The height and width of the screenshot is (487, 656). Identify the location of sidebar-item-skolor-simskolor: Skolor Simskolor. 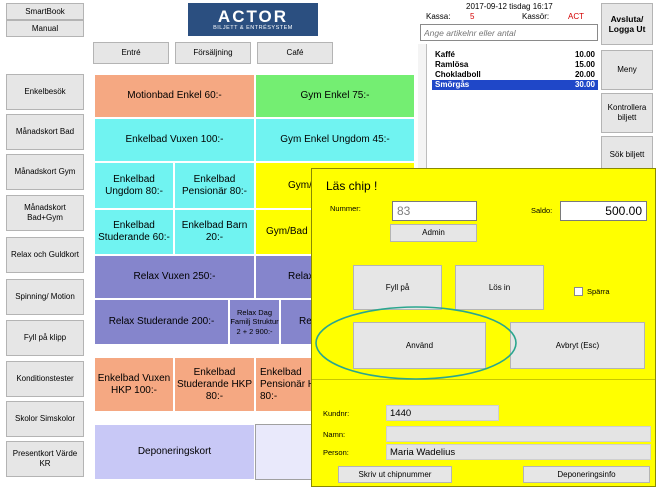
(45, 419).